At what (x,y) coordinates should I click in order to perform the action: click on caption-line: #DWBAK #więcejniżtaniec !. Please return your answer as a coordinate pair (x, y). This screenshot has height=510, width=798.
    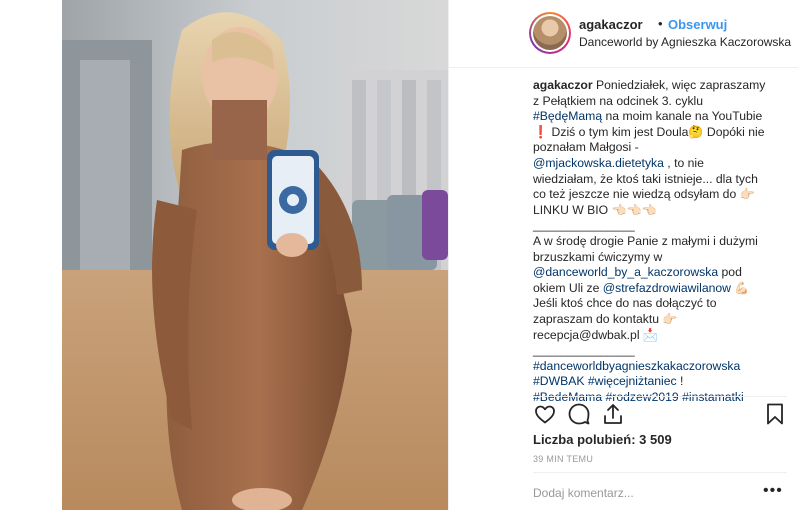
    Looking at the image, I should click on (651, 382).